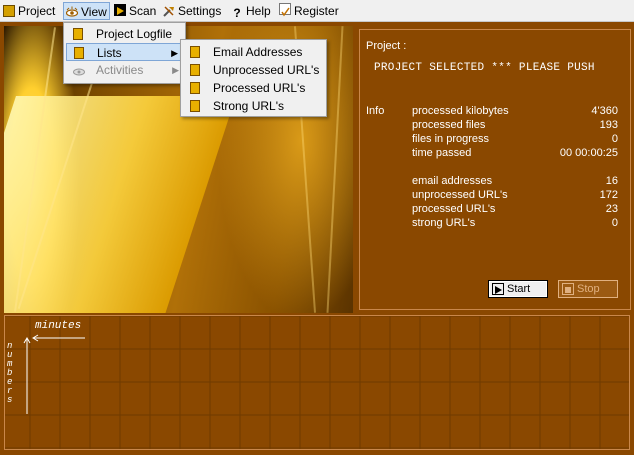 This screenshot has height=455, width=634. I want to click on menu-item-activities: Activities ▶, so click(124, 70).